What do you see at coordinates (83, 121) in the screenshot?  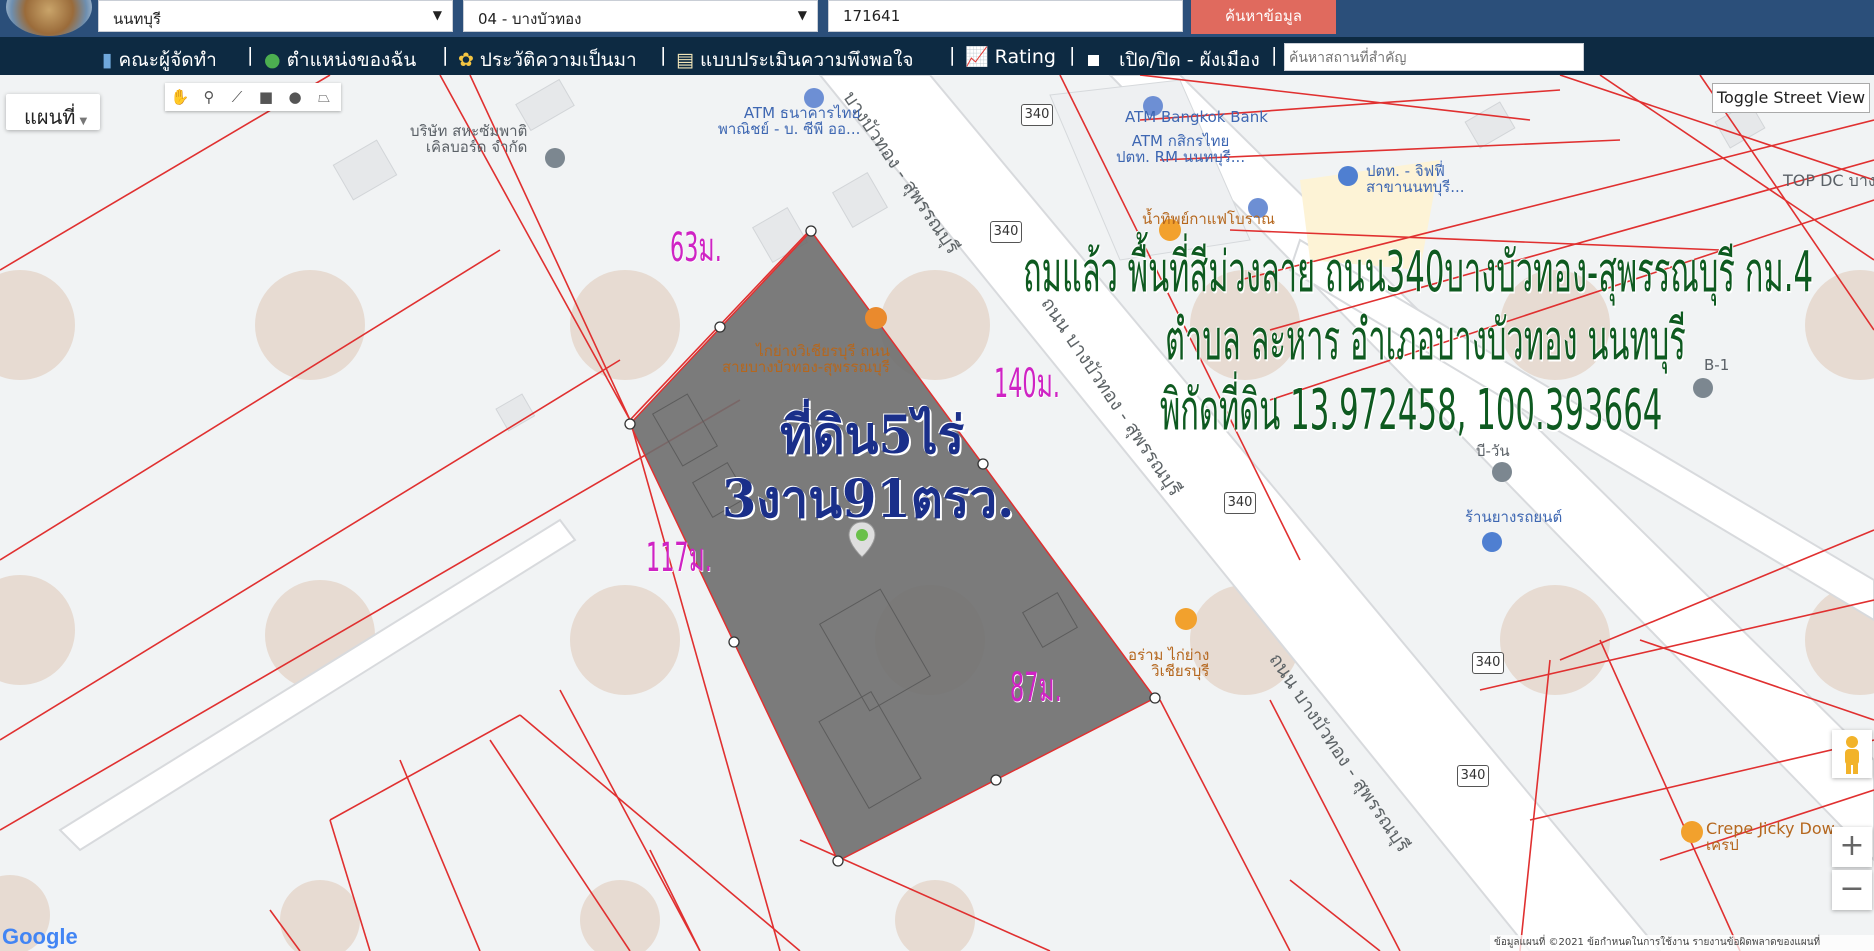 I see `caret-down-icon: ▼` at bounding box center [83, 121].